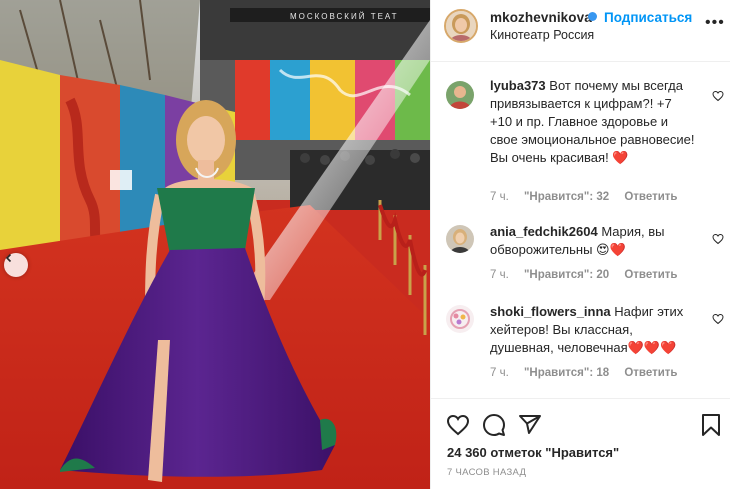 Image resolution: width=730 pixels, height=489 pixels. Describe the element at coordinates (550, 311) in the screenshot. I see `comment-username: shoki_flowers_inna` at that location.